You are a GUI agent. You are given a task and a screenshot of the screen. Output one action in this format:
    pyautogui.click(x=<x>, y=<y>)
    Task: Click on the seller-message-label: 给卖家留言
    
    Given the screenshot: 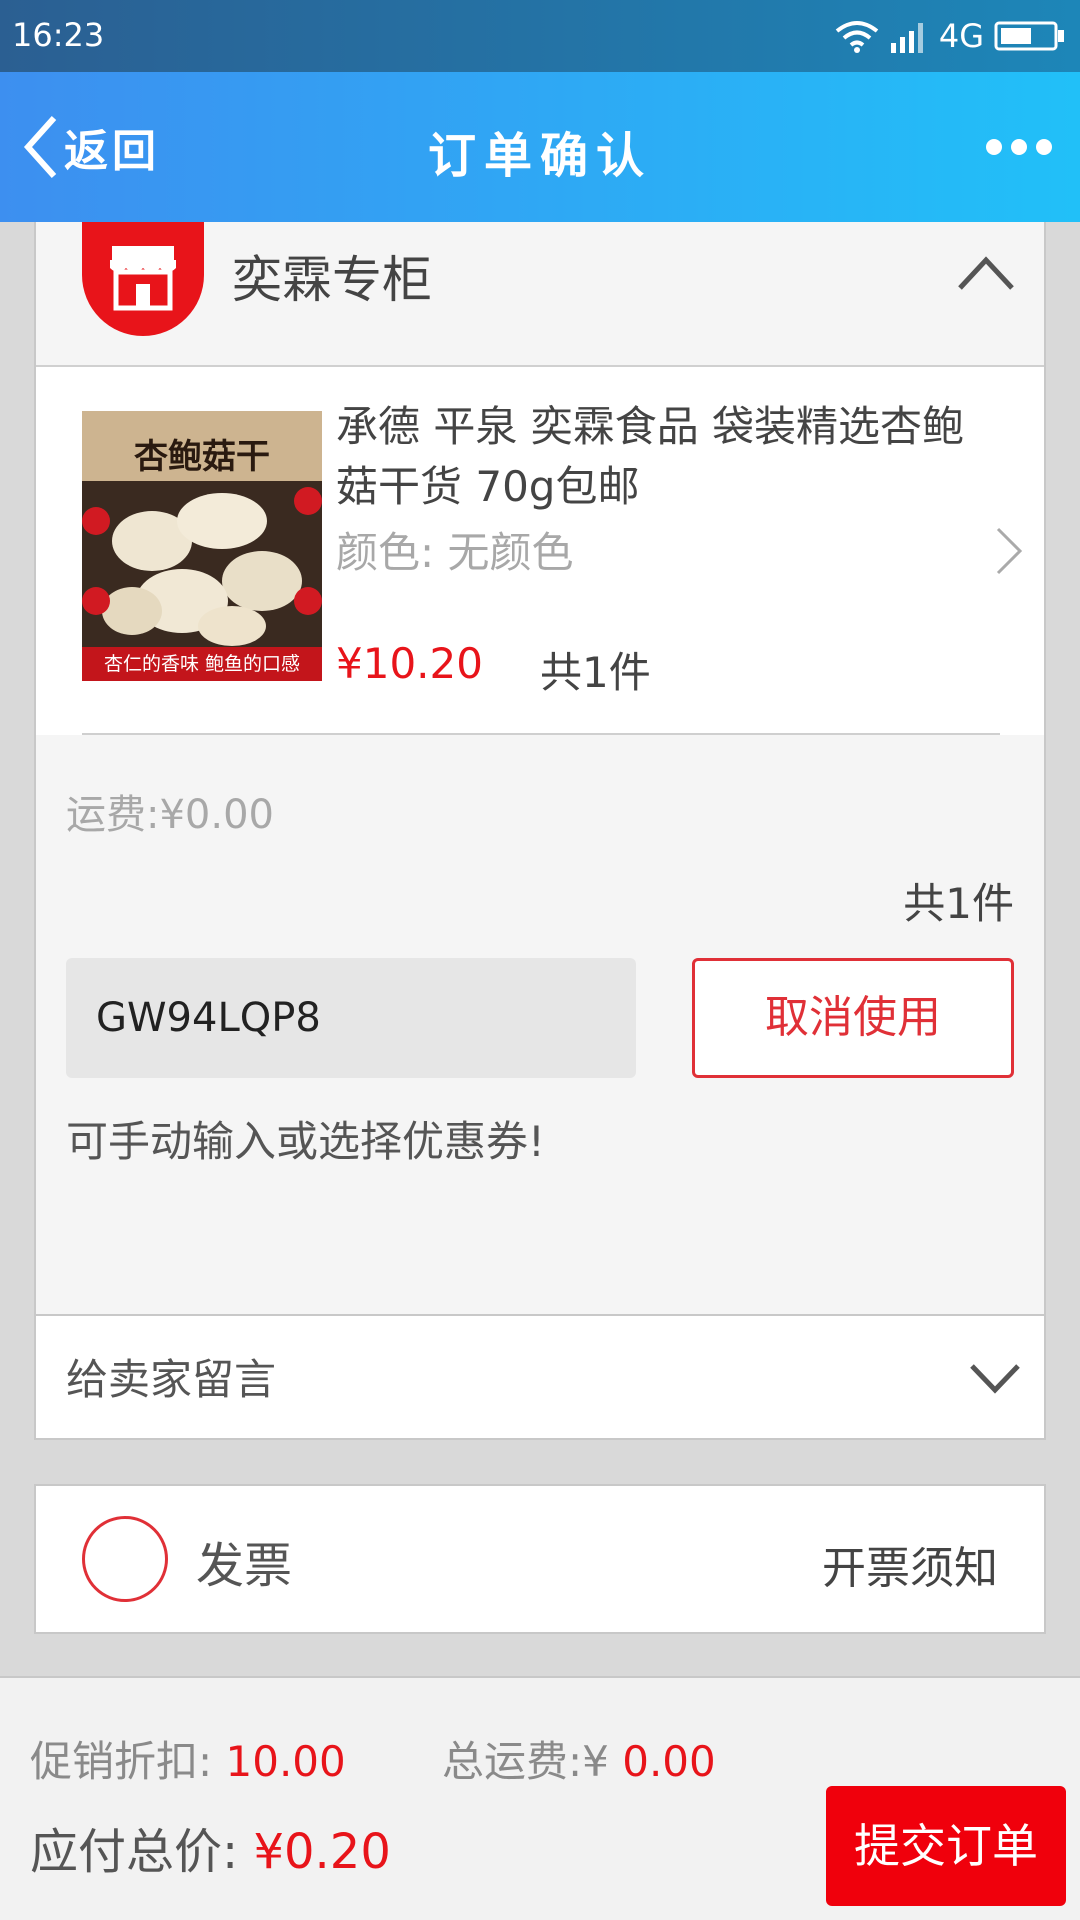 What is the action you would take?
    pyautogui.click(x=171, y=1379)
    